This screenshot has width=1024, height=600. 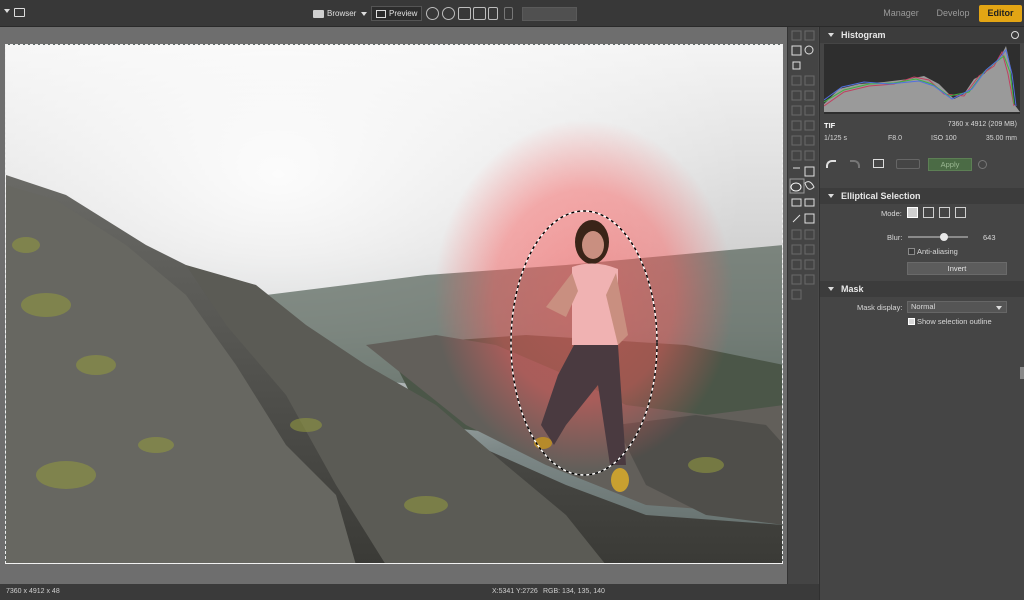 I want to click on folder-icon, so click(x=318, y=13).